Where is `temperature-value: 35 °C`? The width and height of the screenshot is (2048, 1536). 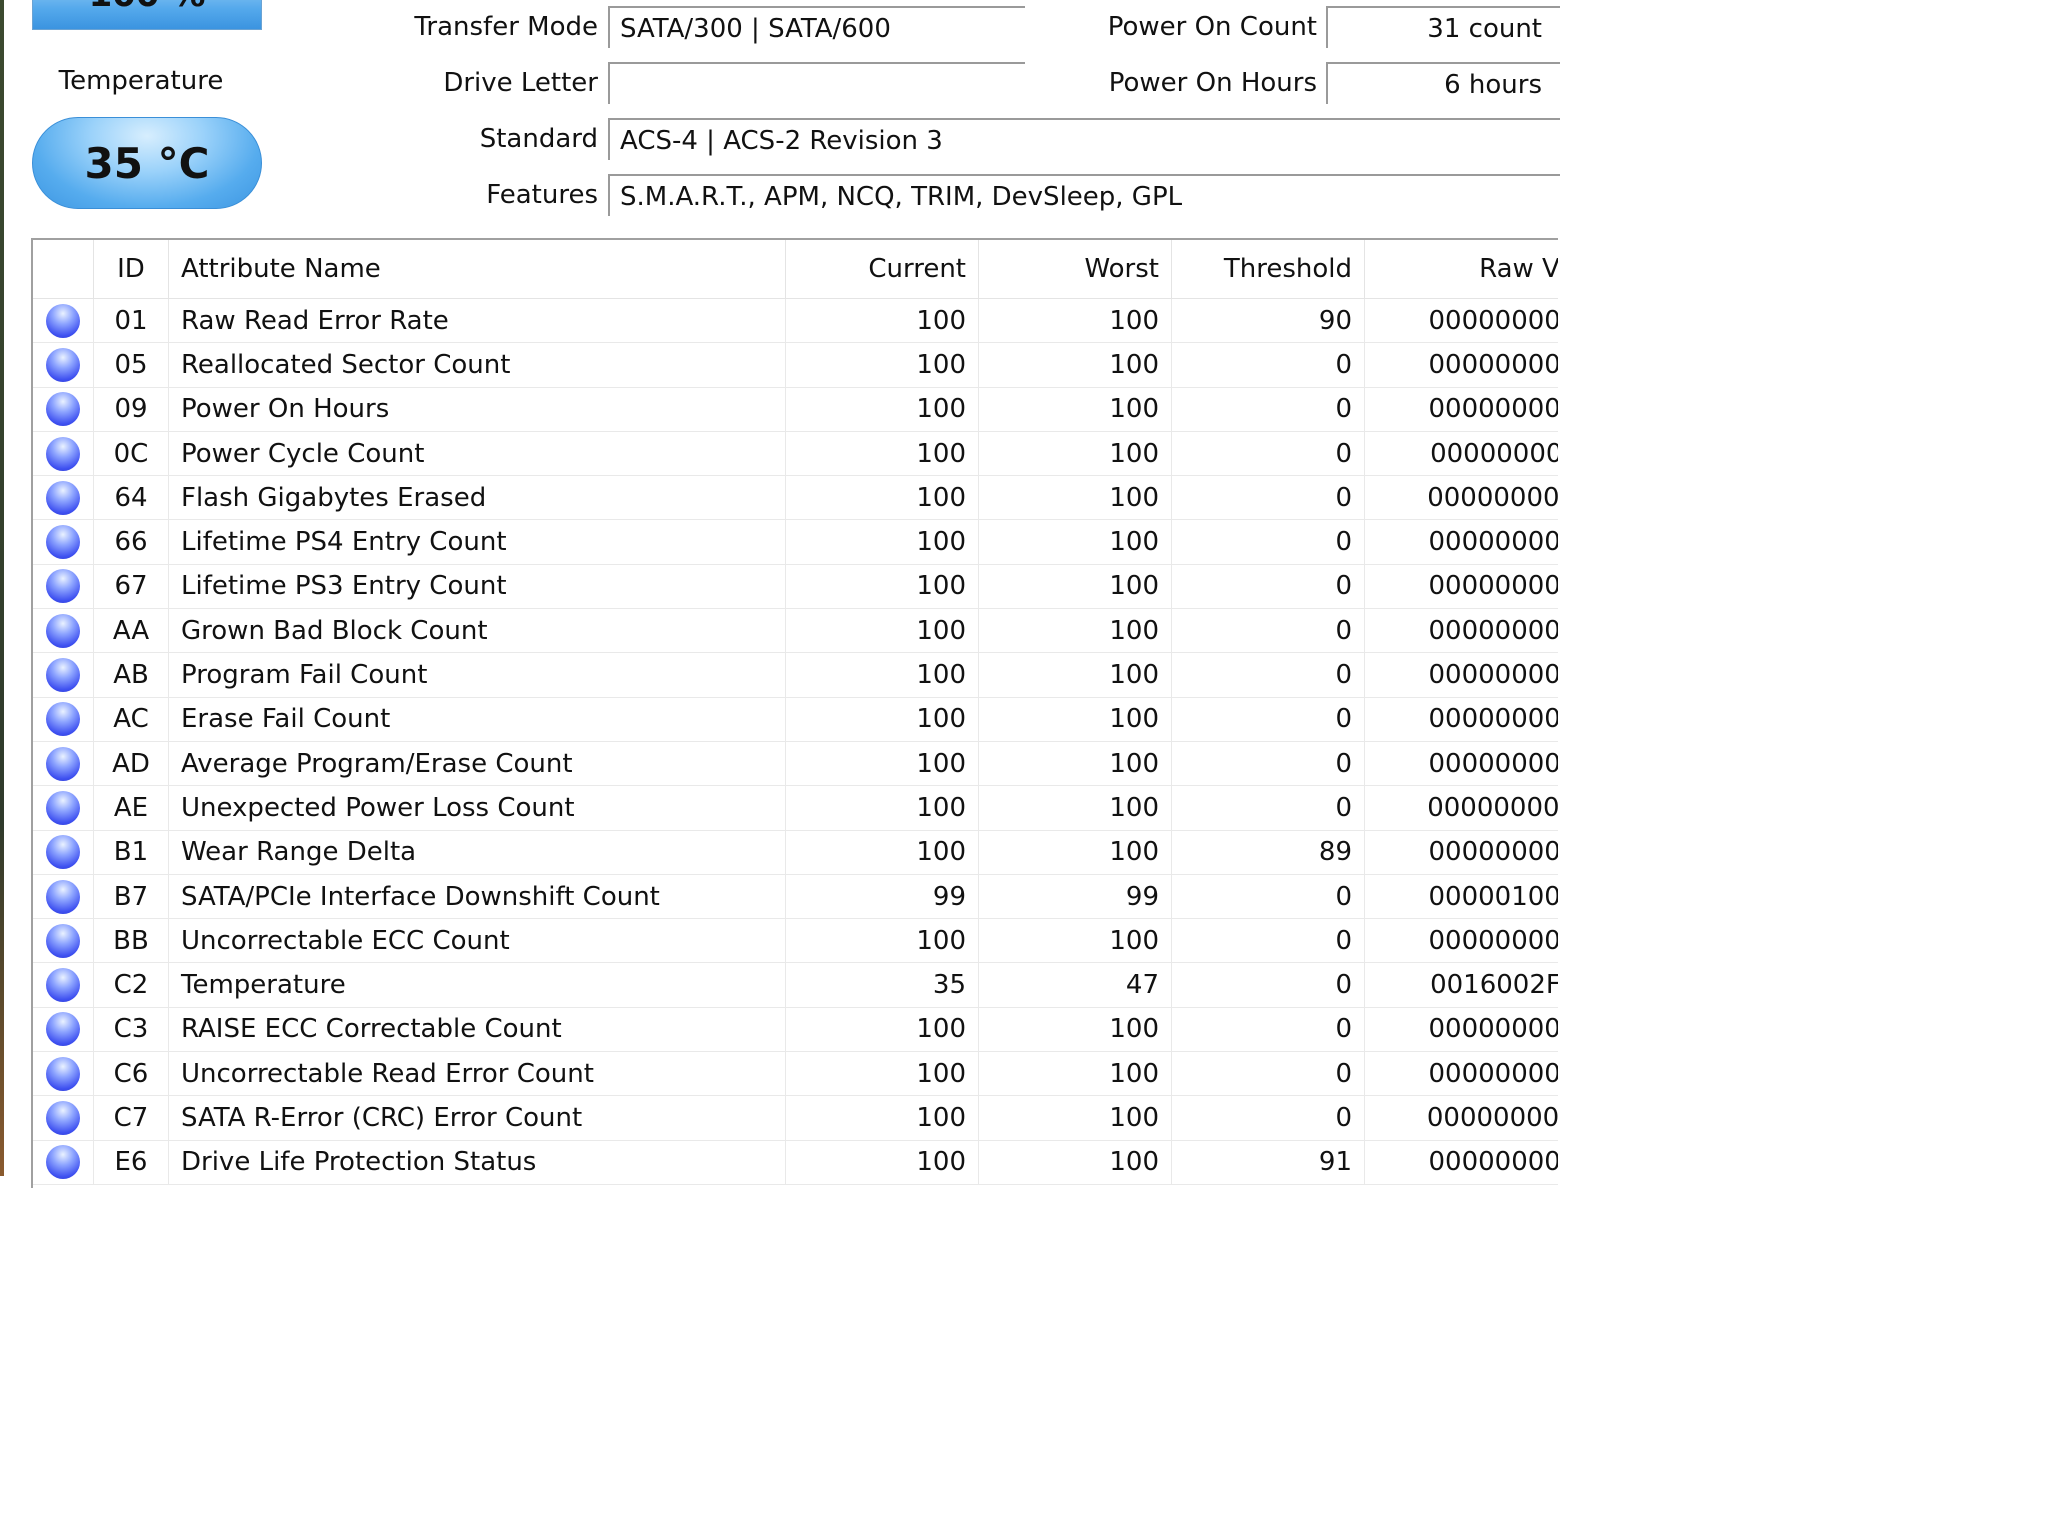 temperature-value: 35 °C is located at coordinates (147, 163).